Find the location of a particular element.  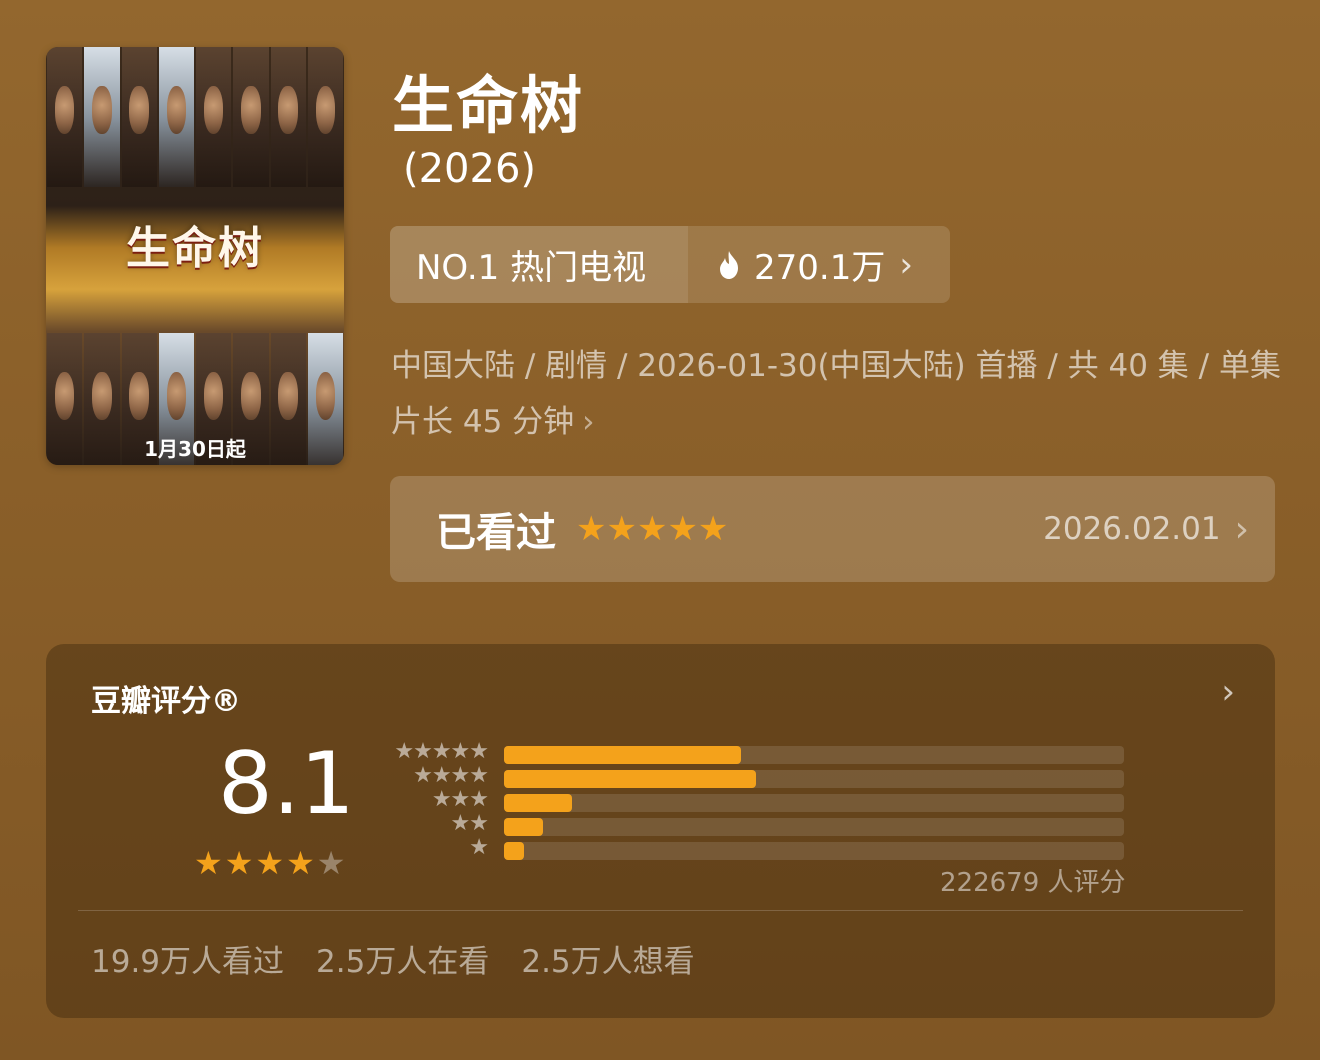

divider is located at coordinates (660, 910).